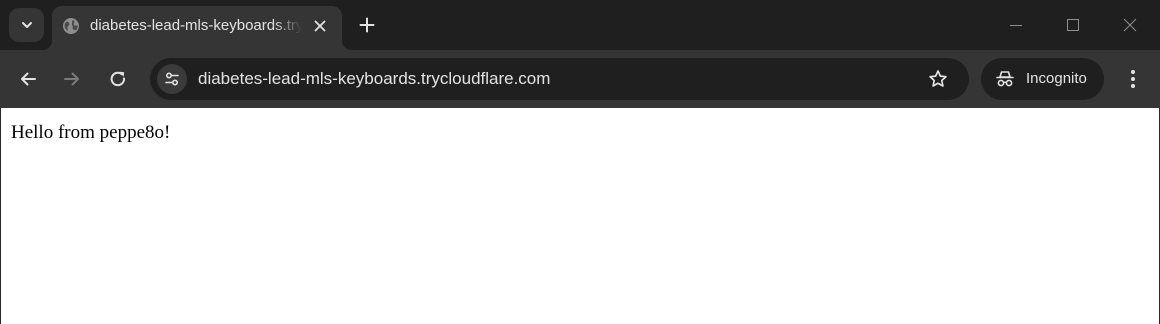 This screenshot has width=1160, height=324. I want to click on star-icon, so click(938, 78).